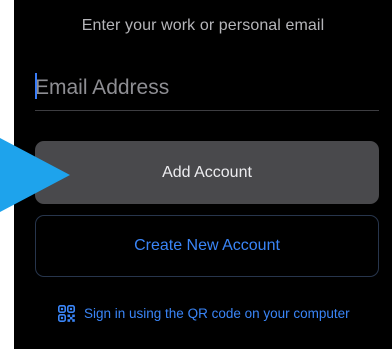 This screenshot has height=349, width=392. Describe the element at coordinates (35, 175) in the screenshot. I see `pointer-arrow-icon` at that location.